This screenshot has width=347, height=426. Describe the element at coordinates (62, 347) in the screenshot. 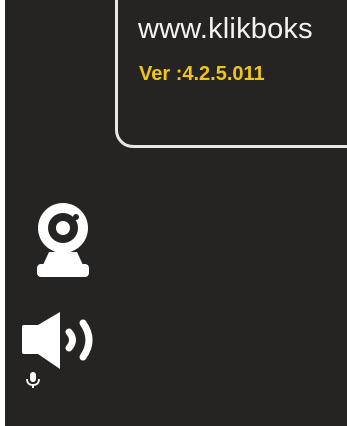

I see `speaker-button` at that location.